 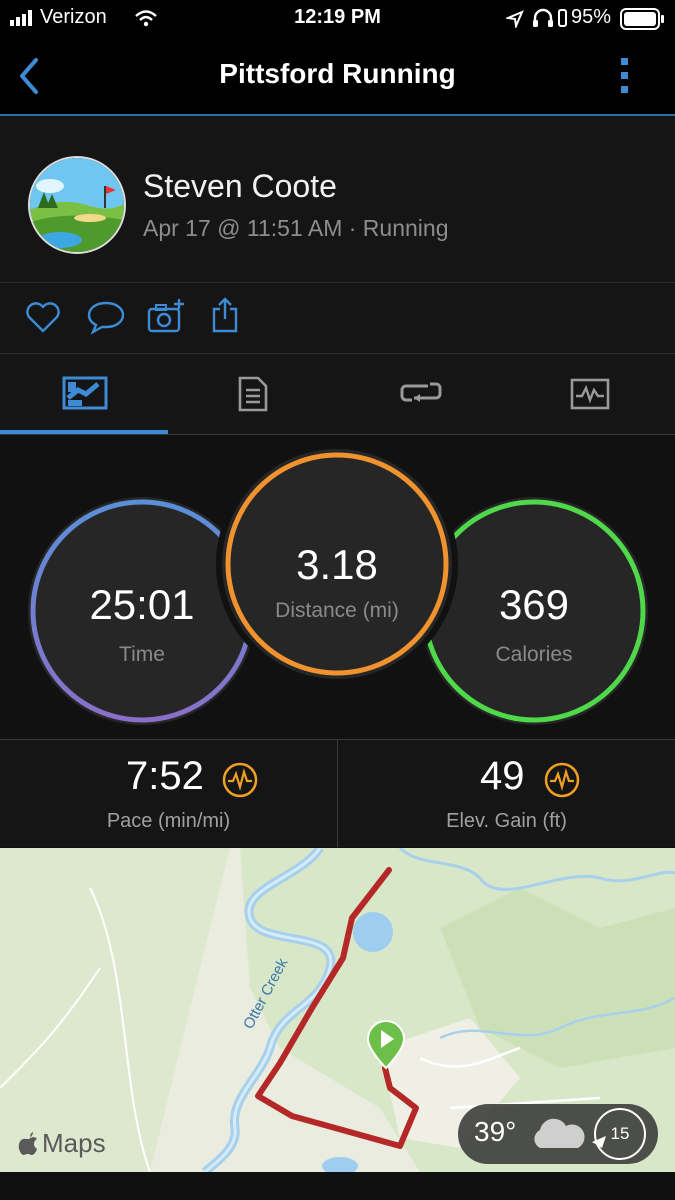 I want to click on headphones-icon, so click(x=543, y=17).